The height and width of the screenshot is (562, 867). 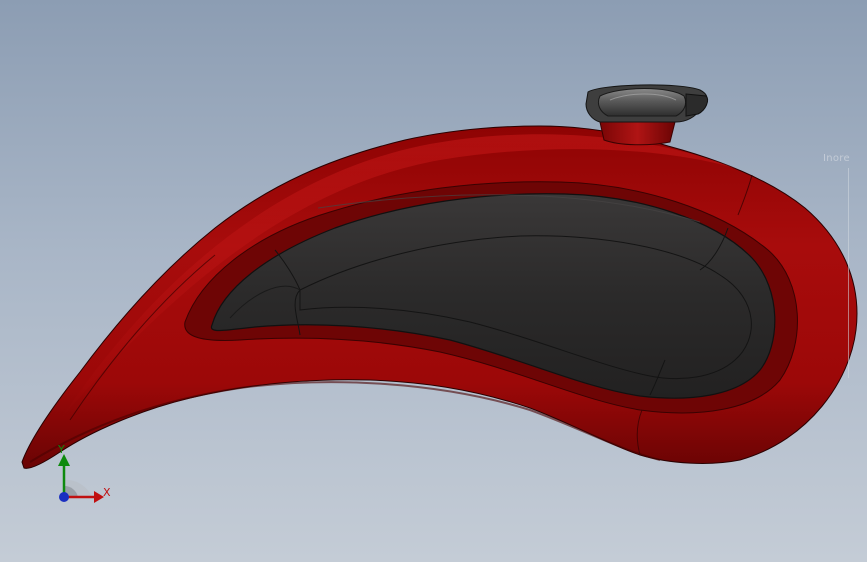 What do you see at coordinates (107, 492) in the screenshot?
I see `x-axis-label: X` at bounding box center [107, 492].